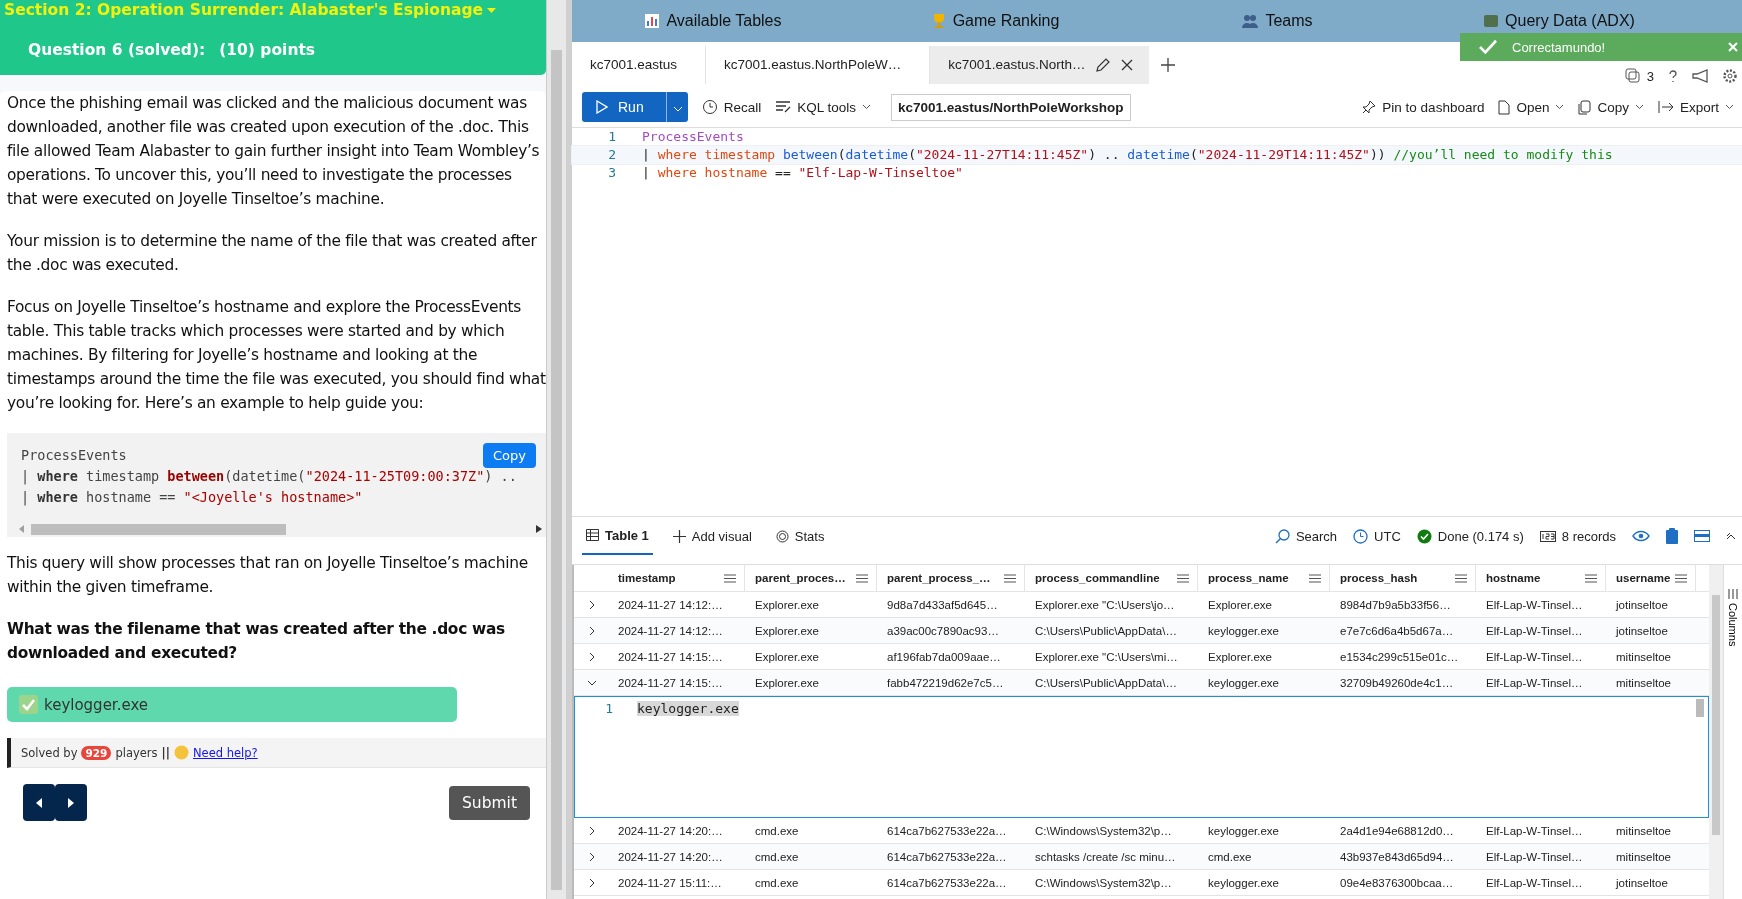 The height and width of the screenshot is (899, 1742). Describe the element at coordinates (800, 536) in the screenshot. I see `result-tab: Stats` at that location.